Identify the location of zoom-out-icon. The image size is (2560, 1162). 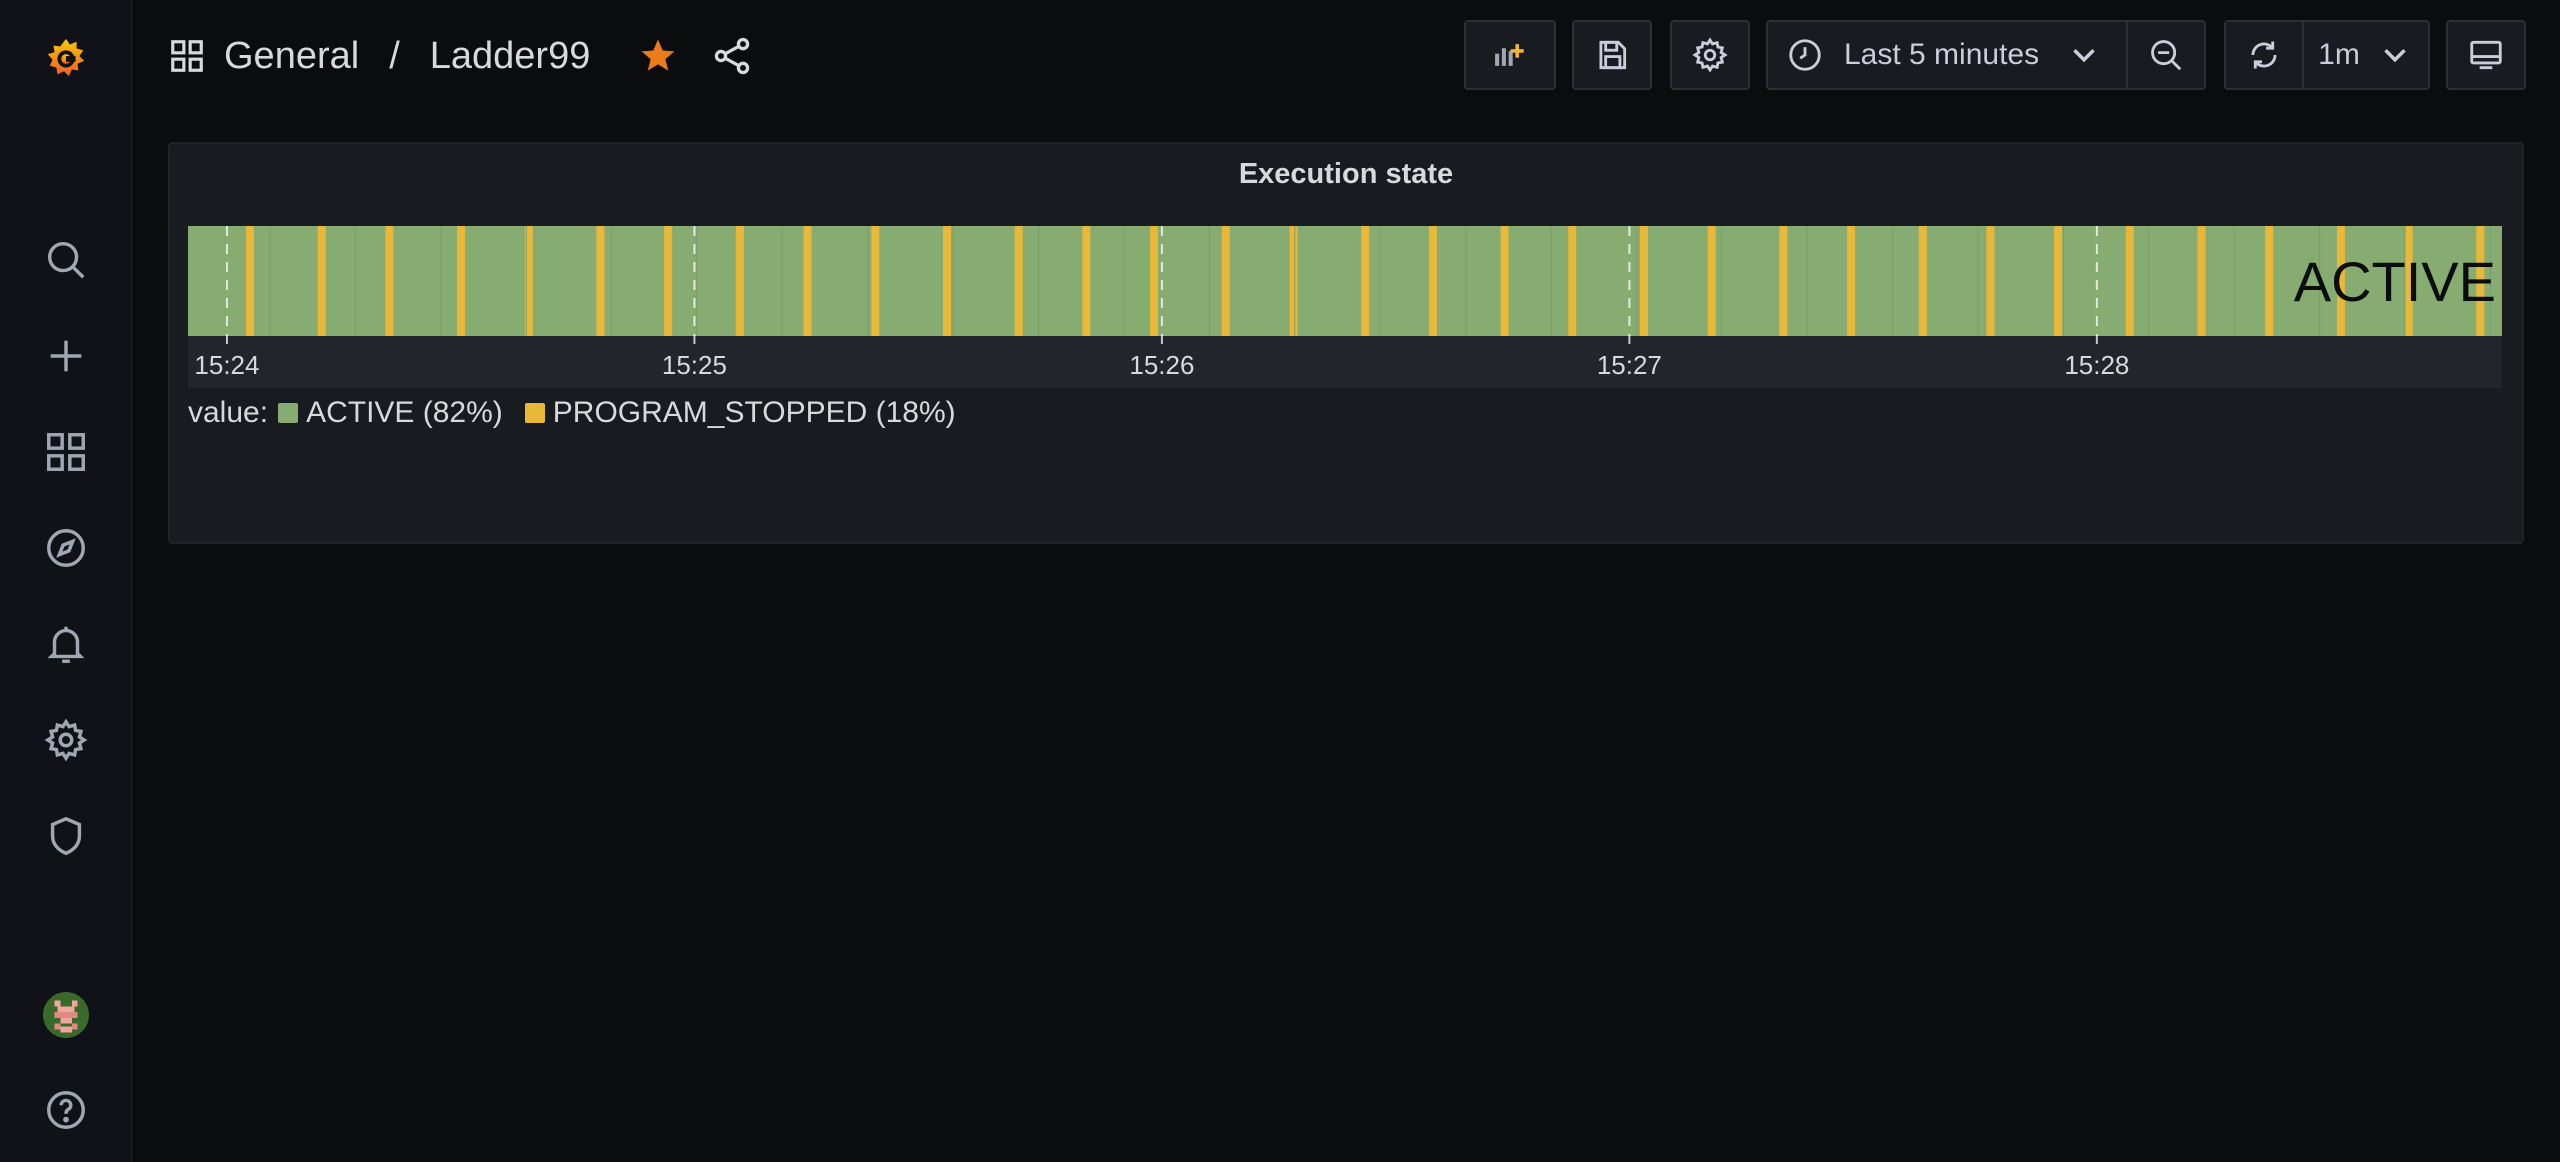
(2166, 55).